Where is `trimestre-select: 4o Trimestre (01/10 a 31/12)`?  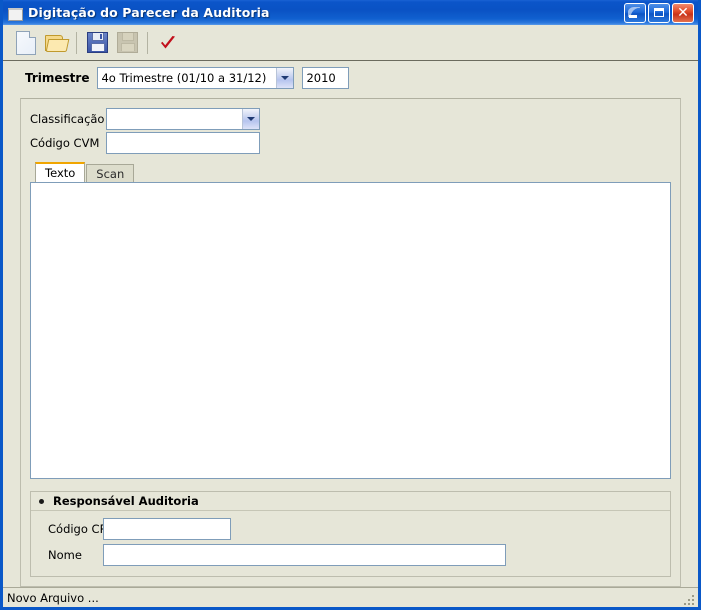 trimestre-select: 4o Trimestre (01/10 a 31/12) is located at coordinates (196, 77).